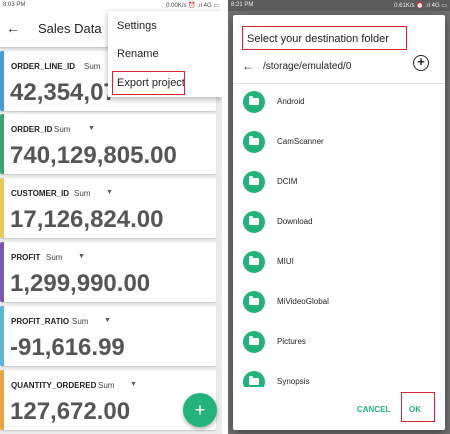  I want to click on menu-item-rename: Rename, so click(138, 54).